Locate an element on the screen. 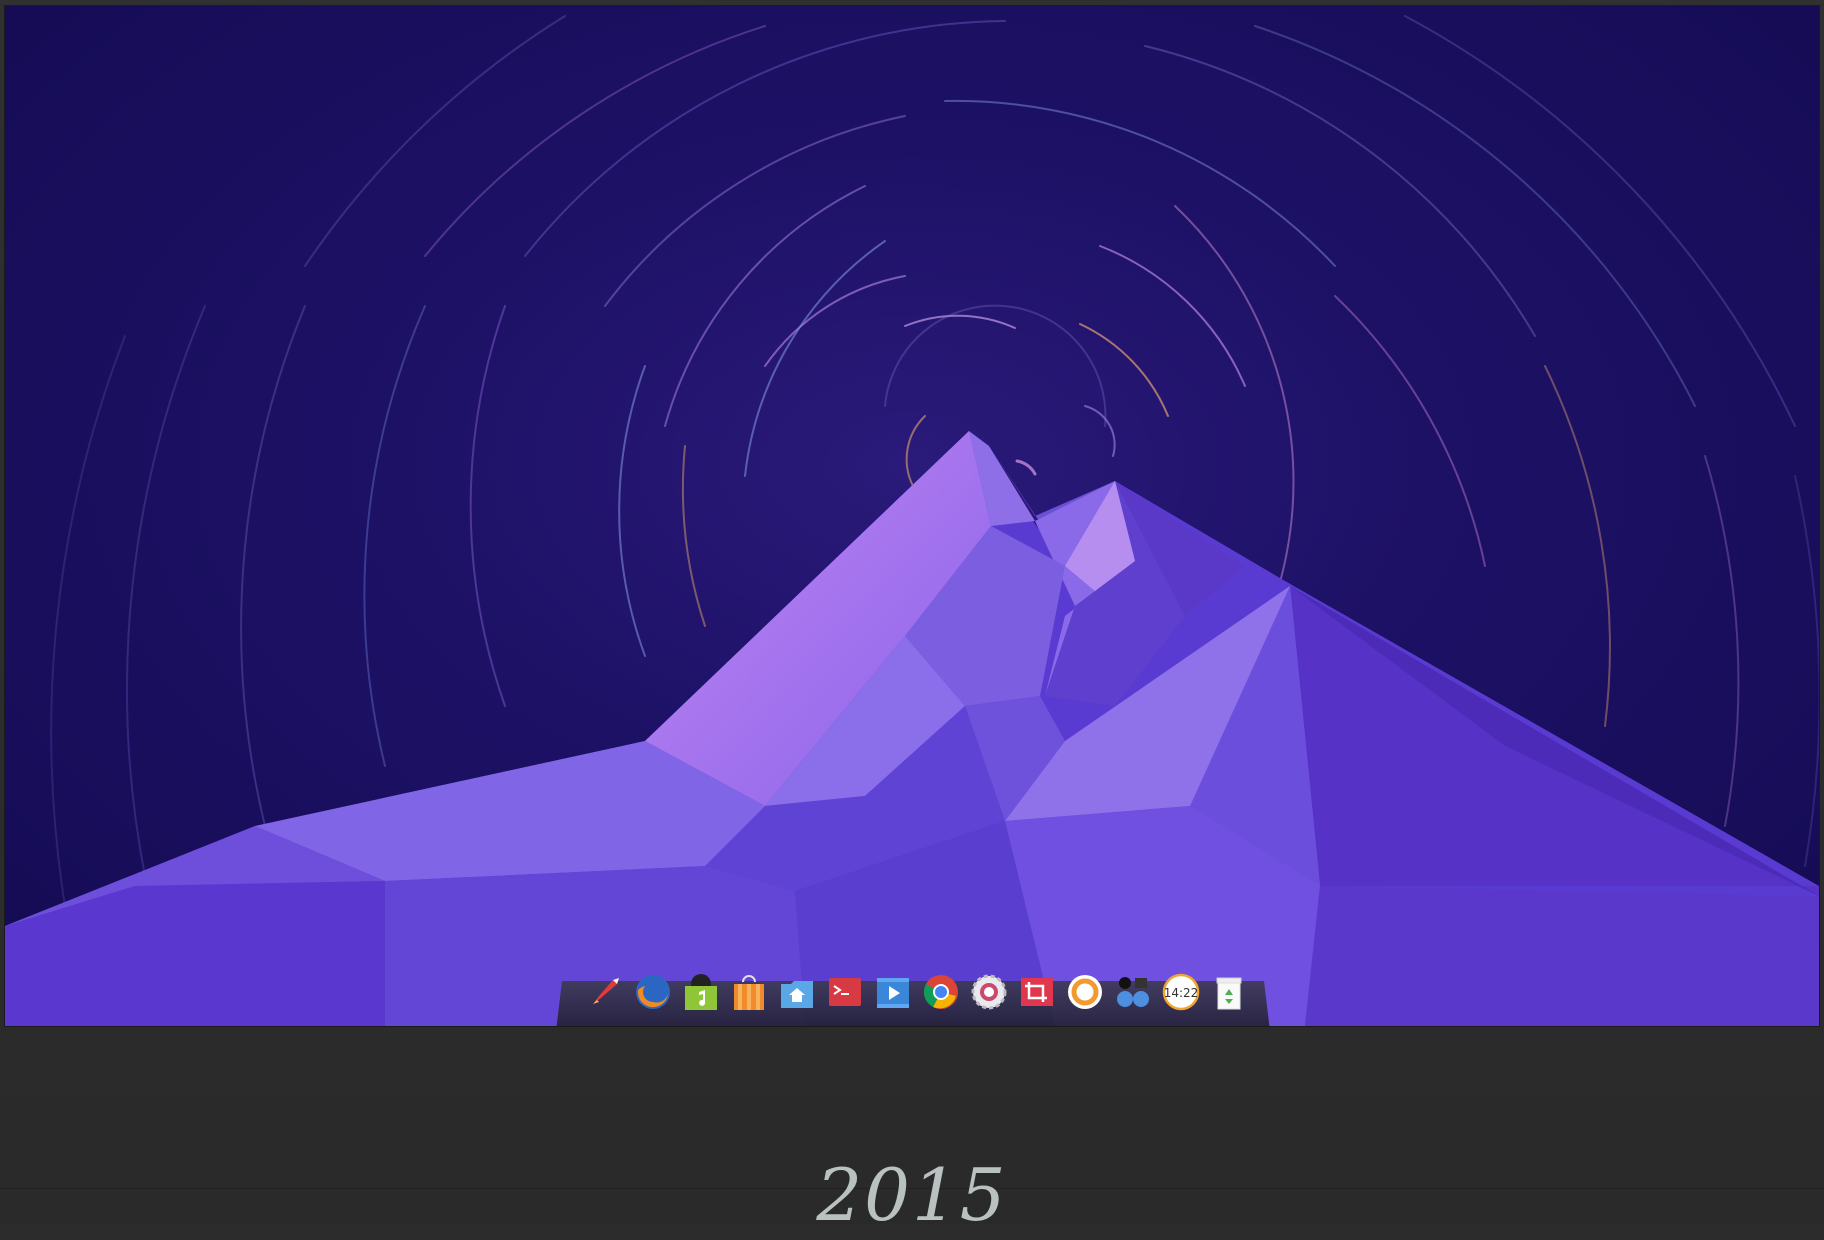  clock-icon: 14:22 is located at coordinates (1181, 992).